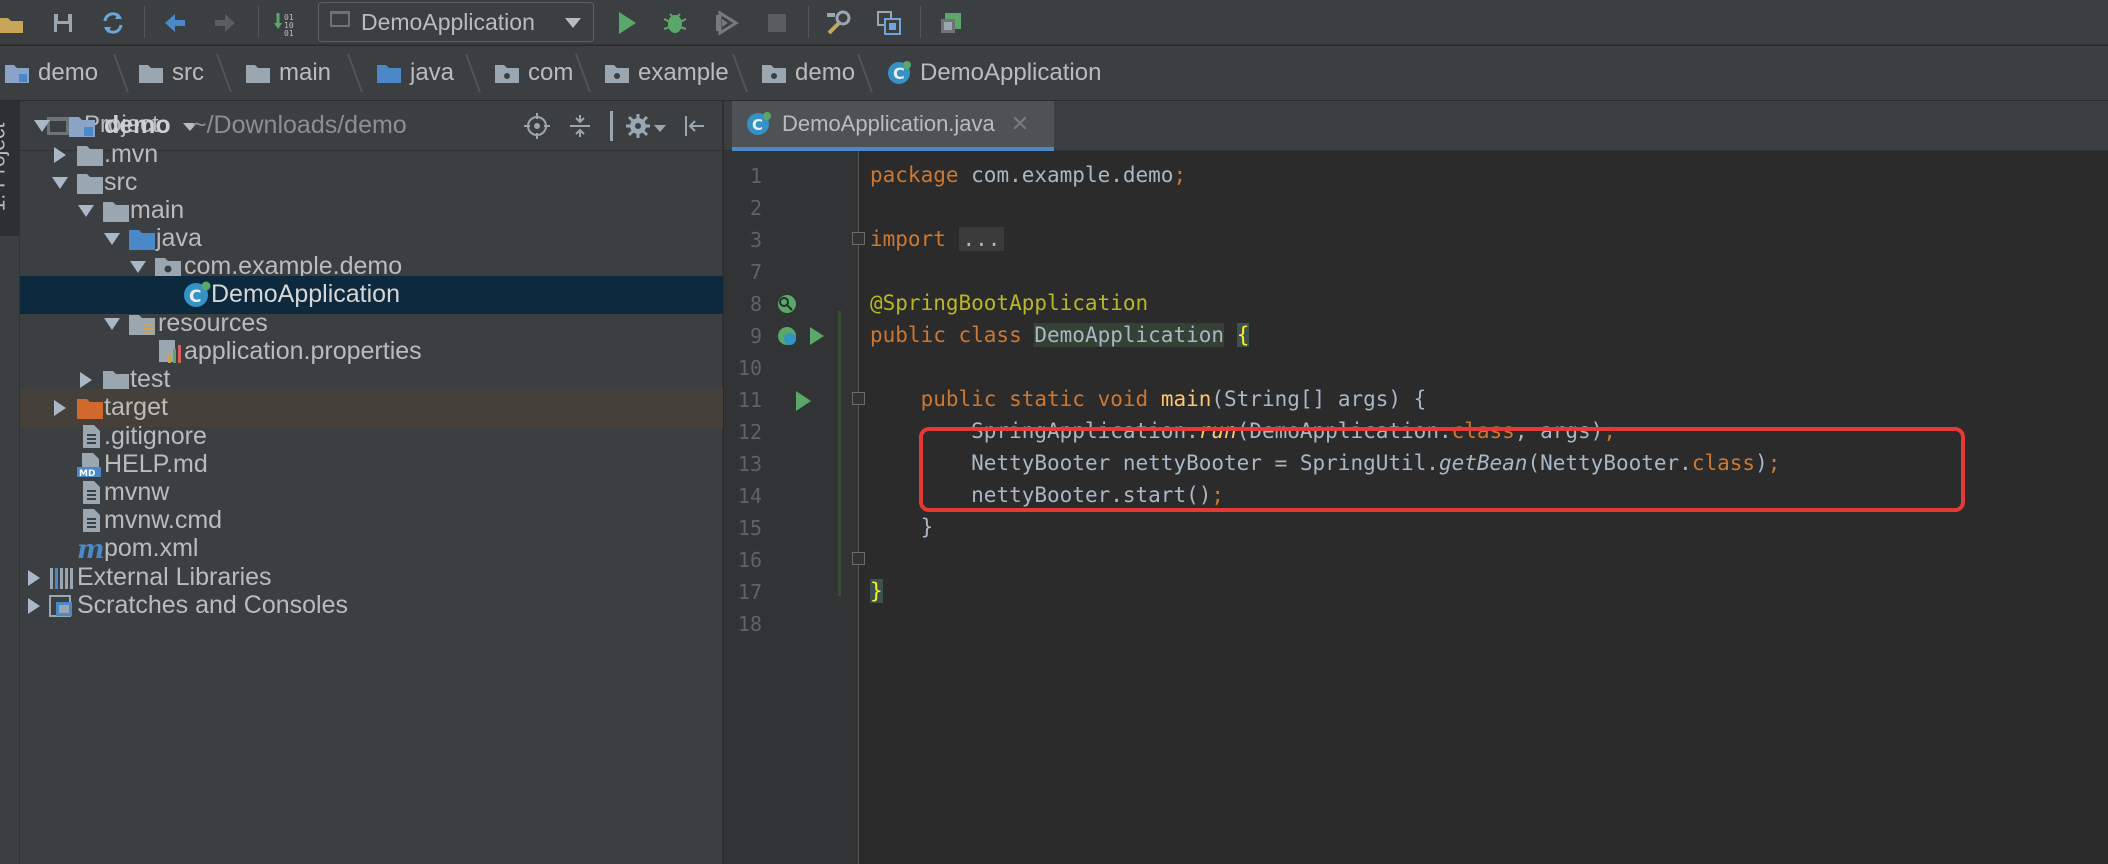 The height and width of the screenshot is (864, 2108). Describe the element at coordinates (371, 606) in the screenshot. I see `tree-item-scratches: Scratches and Consoles` at that location.